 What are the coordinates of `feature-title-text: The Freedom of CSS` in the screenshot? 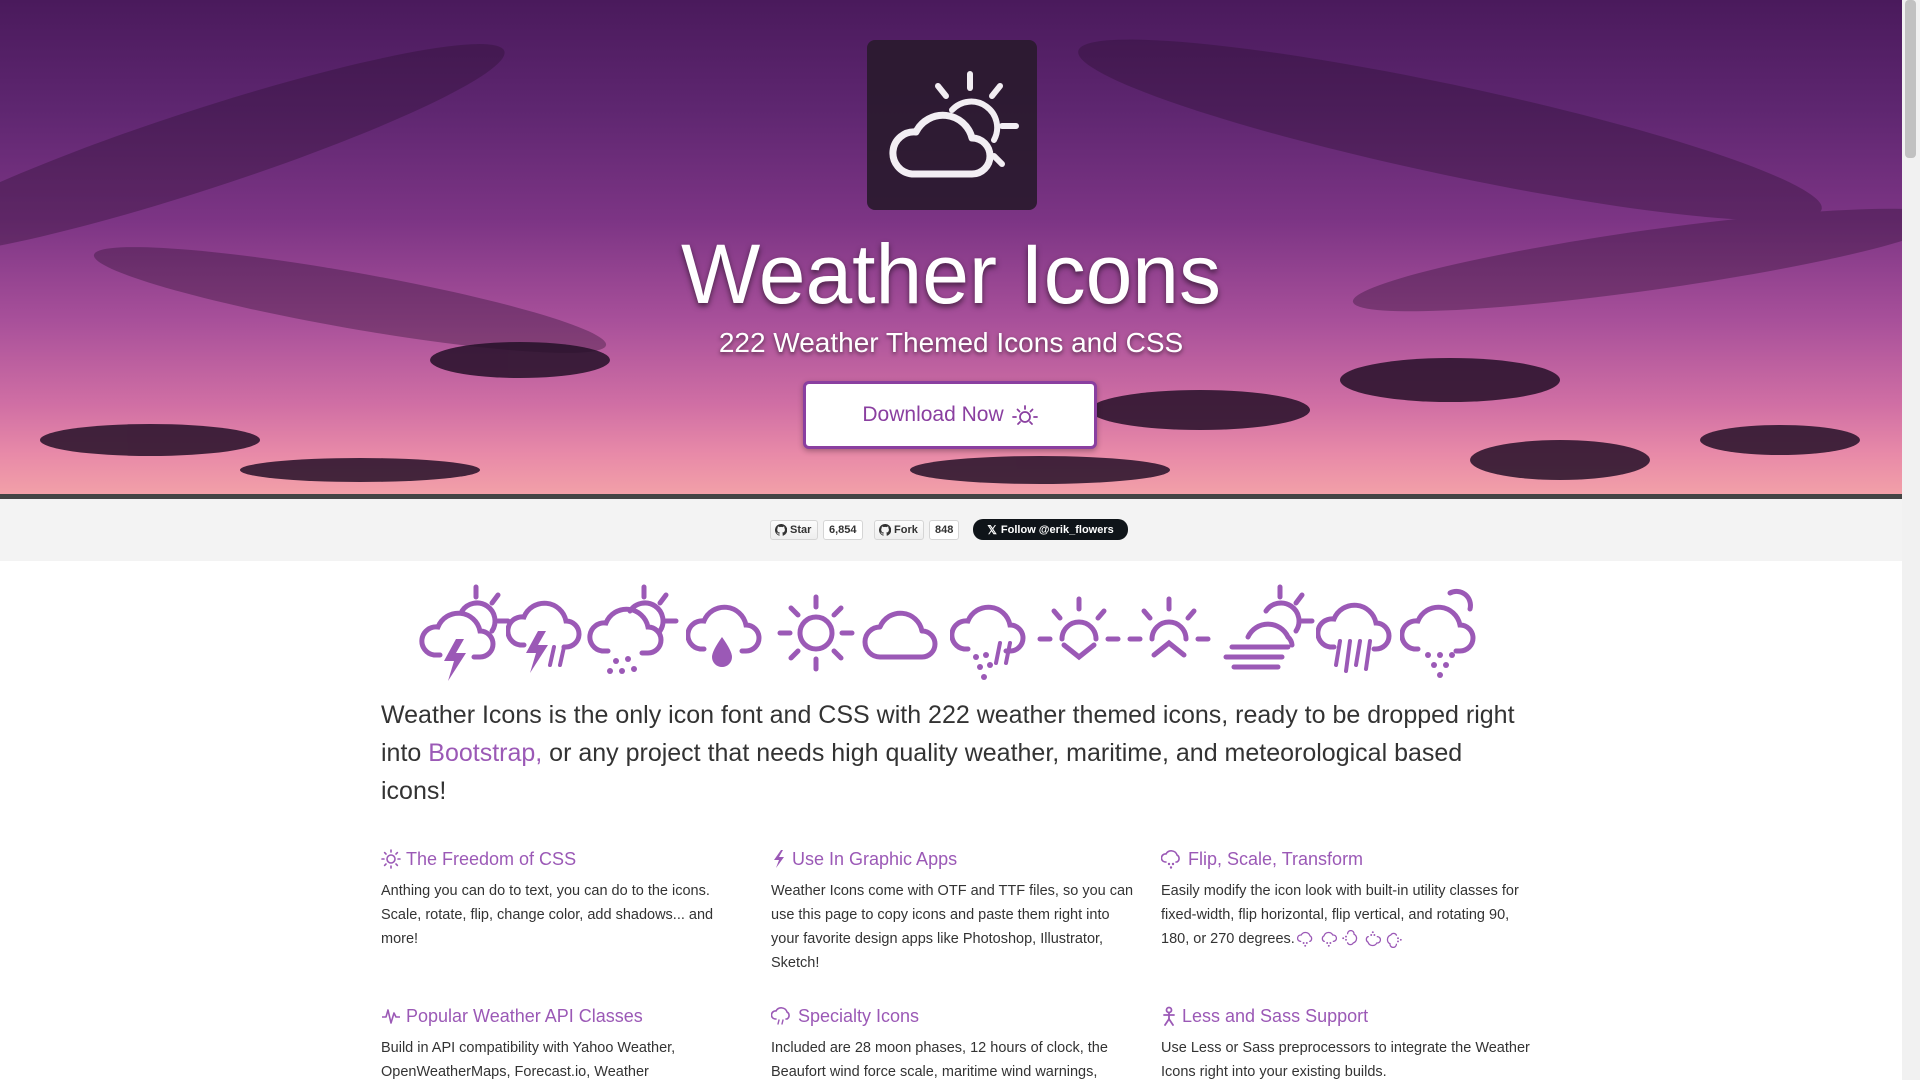 It's located at (491, 858).